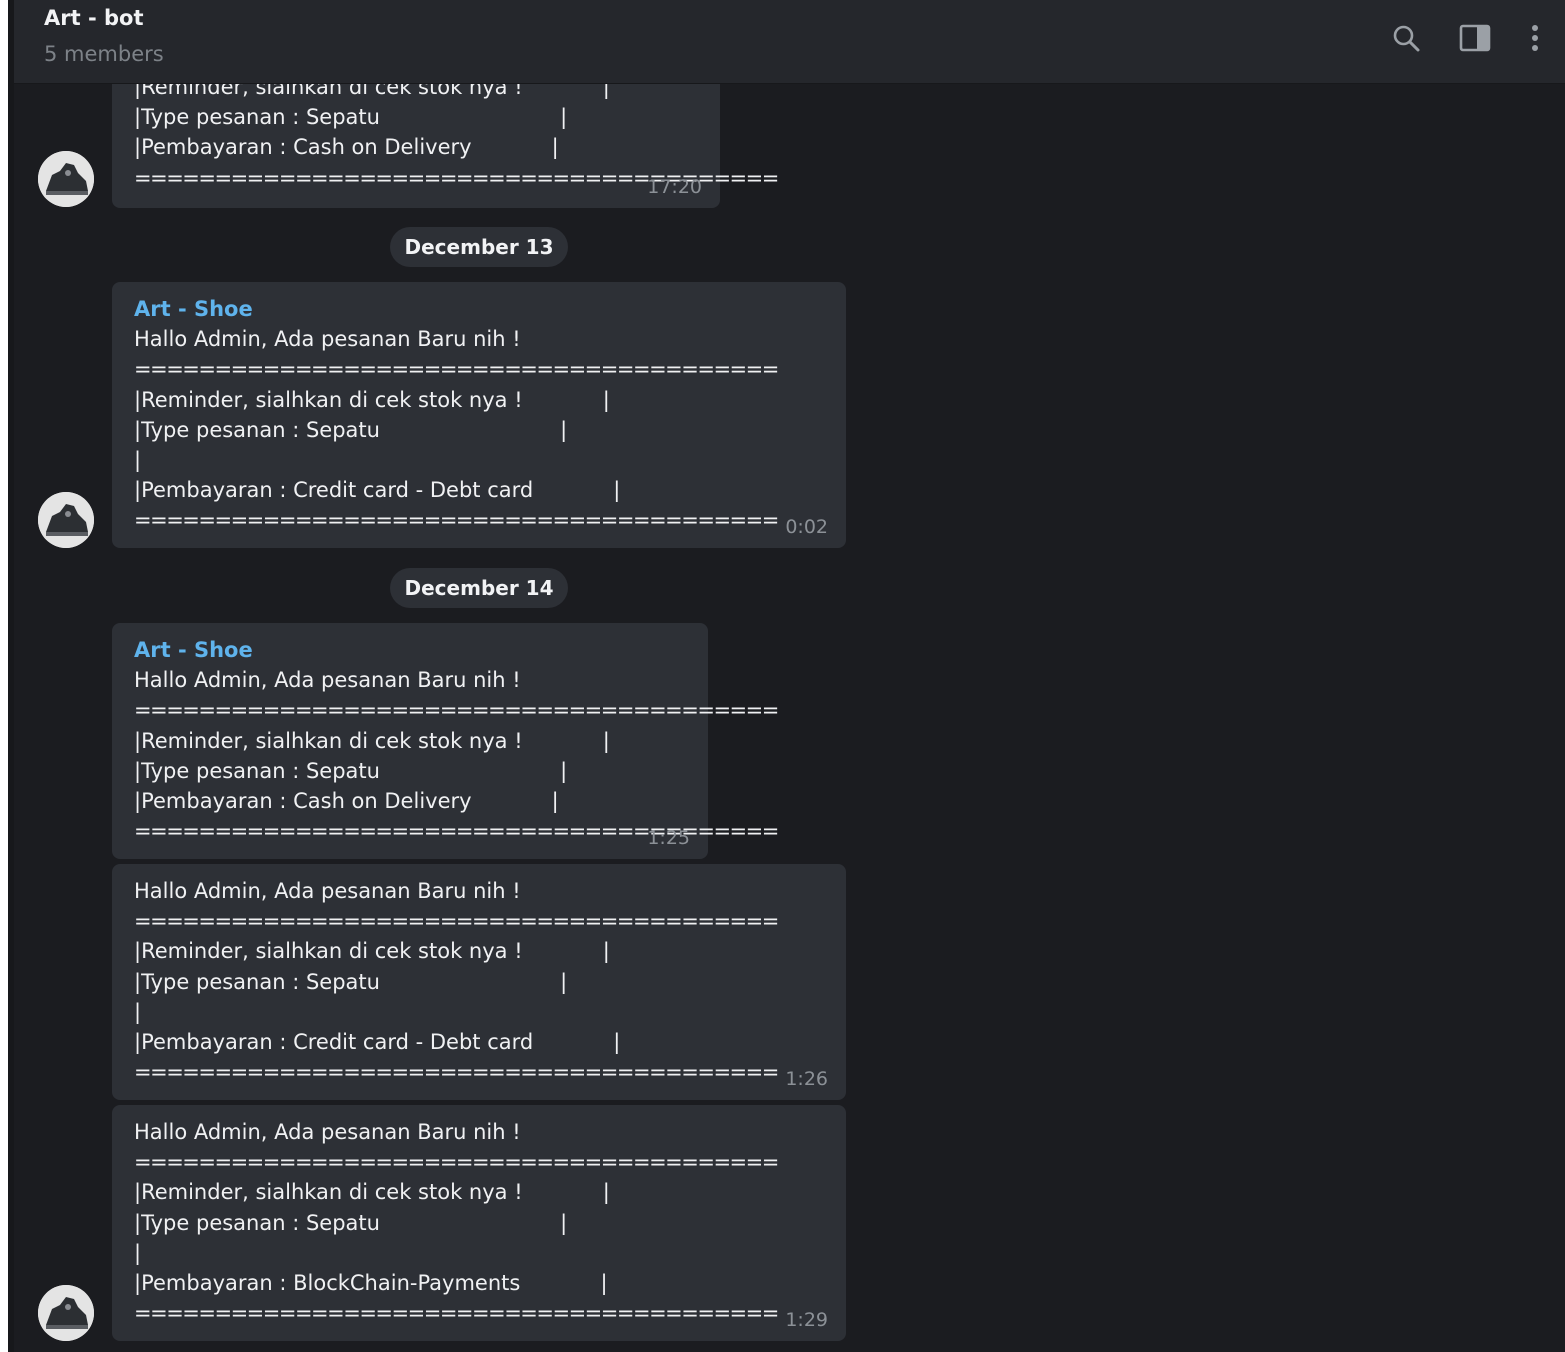  I want to click on search-icon, so click(1406, 38).